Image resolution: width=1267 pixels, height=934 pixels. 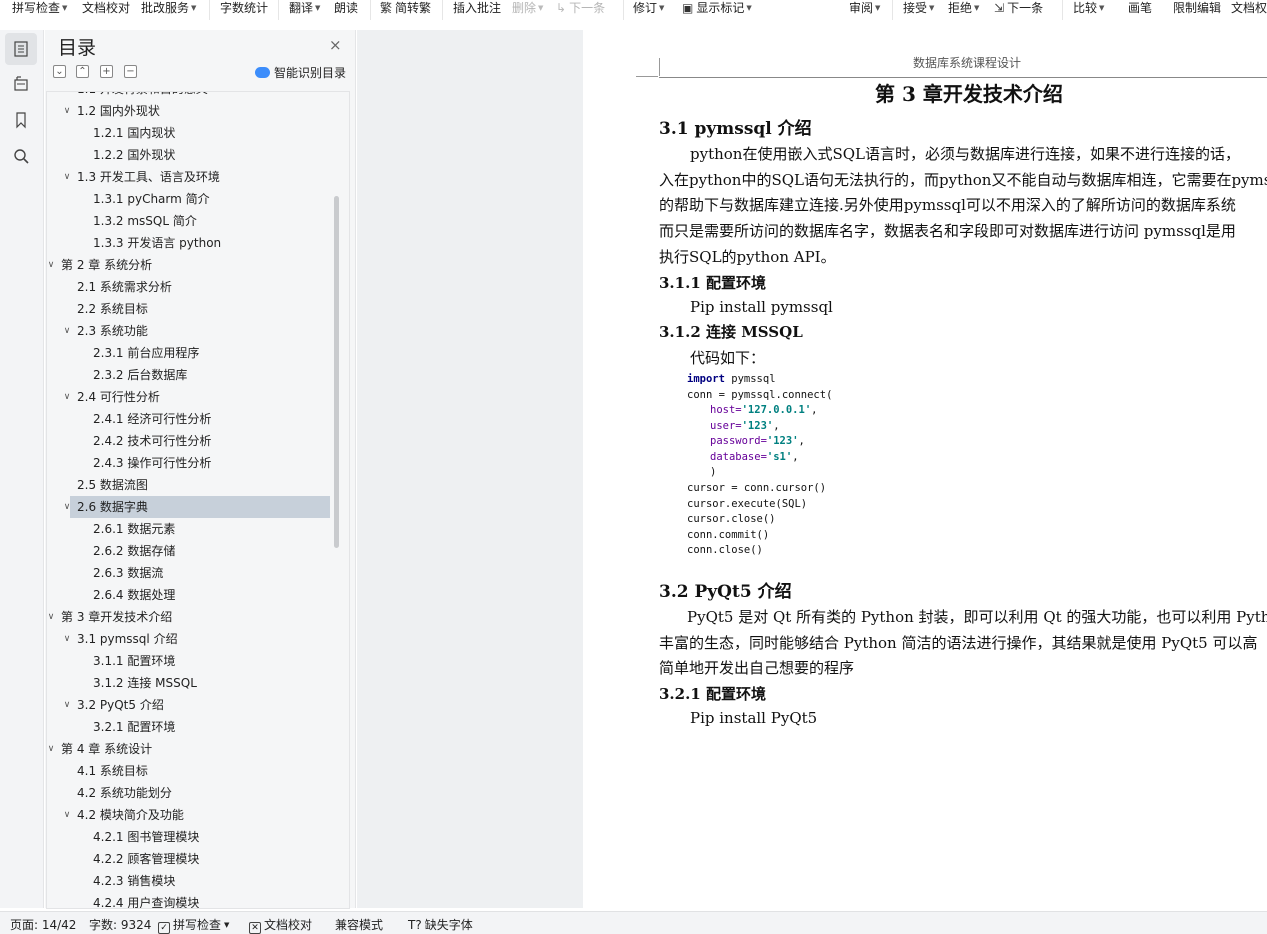 What do you see at coordinates (197, 507) in the screenshot?
I see `toc-item: ∨ 2.6 数据字典` at bounding box center [197, 507].